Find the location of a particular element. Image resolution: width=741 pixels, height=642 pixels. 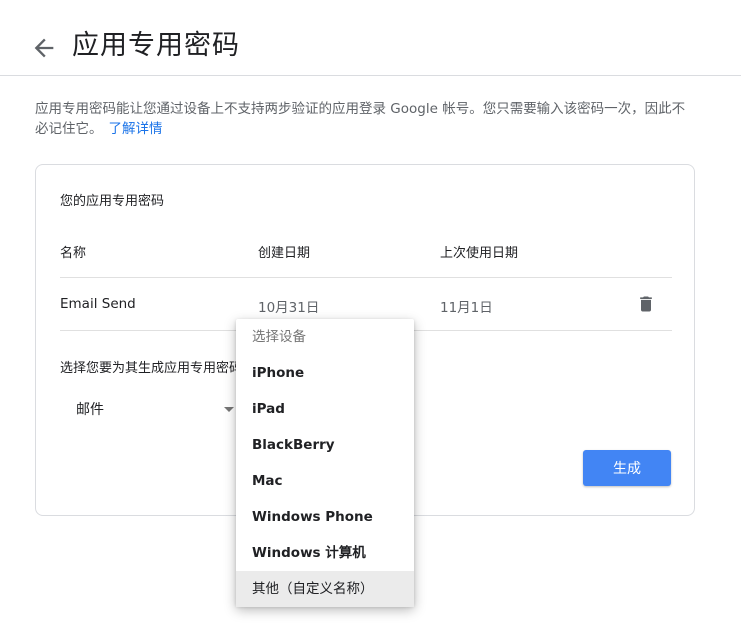

dropdown-caret-icon is located at coordinates (229, 409).